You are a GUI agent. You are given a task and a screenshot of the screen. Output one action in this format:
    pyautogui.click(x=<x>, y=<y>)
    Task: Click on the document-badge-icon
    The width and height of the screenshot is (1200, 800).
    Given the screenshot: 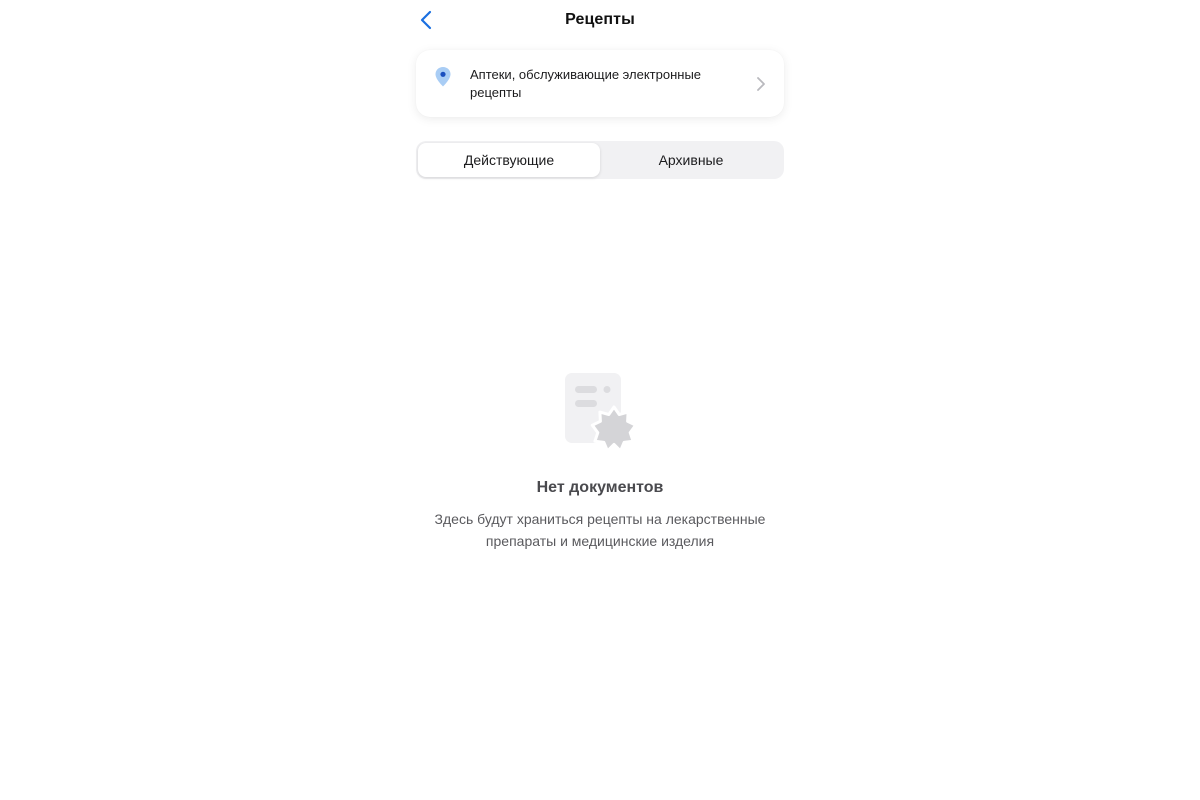 What is the action you would take?
    pyautogui.click(x=601, y=412)
    